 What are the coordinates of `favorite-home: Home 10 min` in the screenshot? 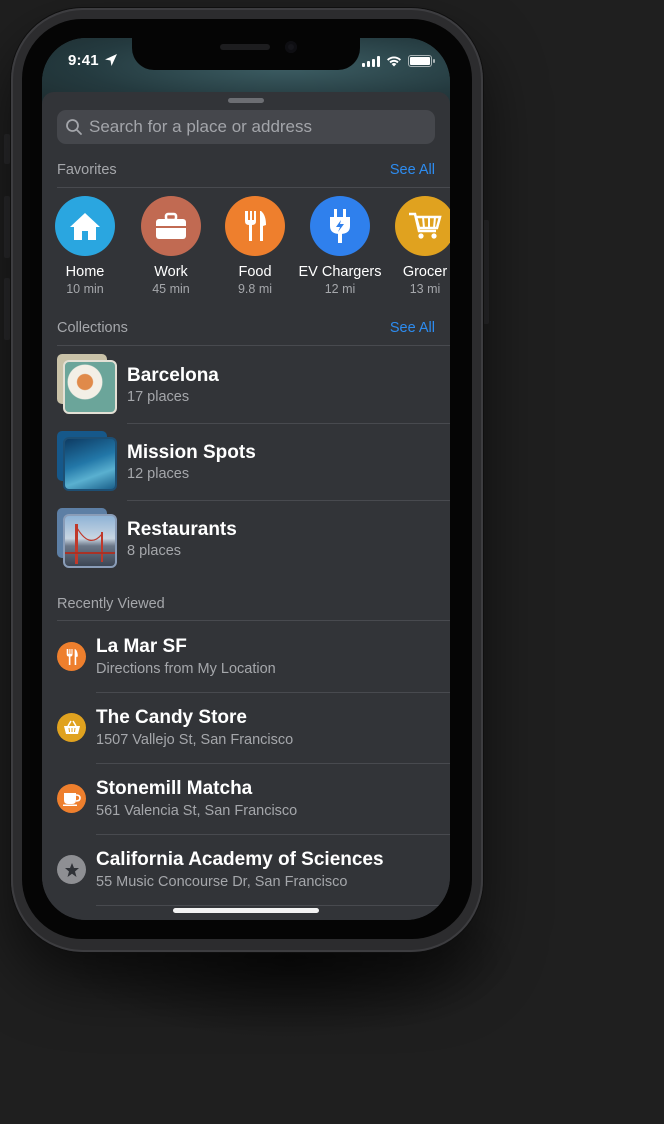 It's located at (85, 246).